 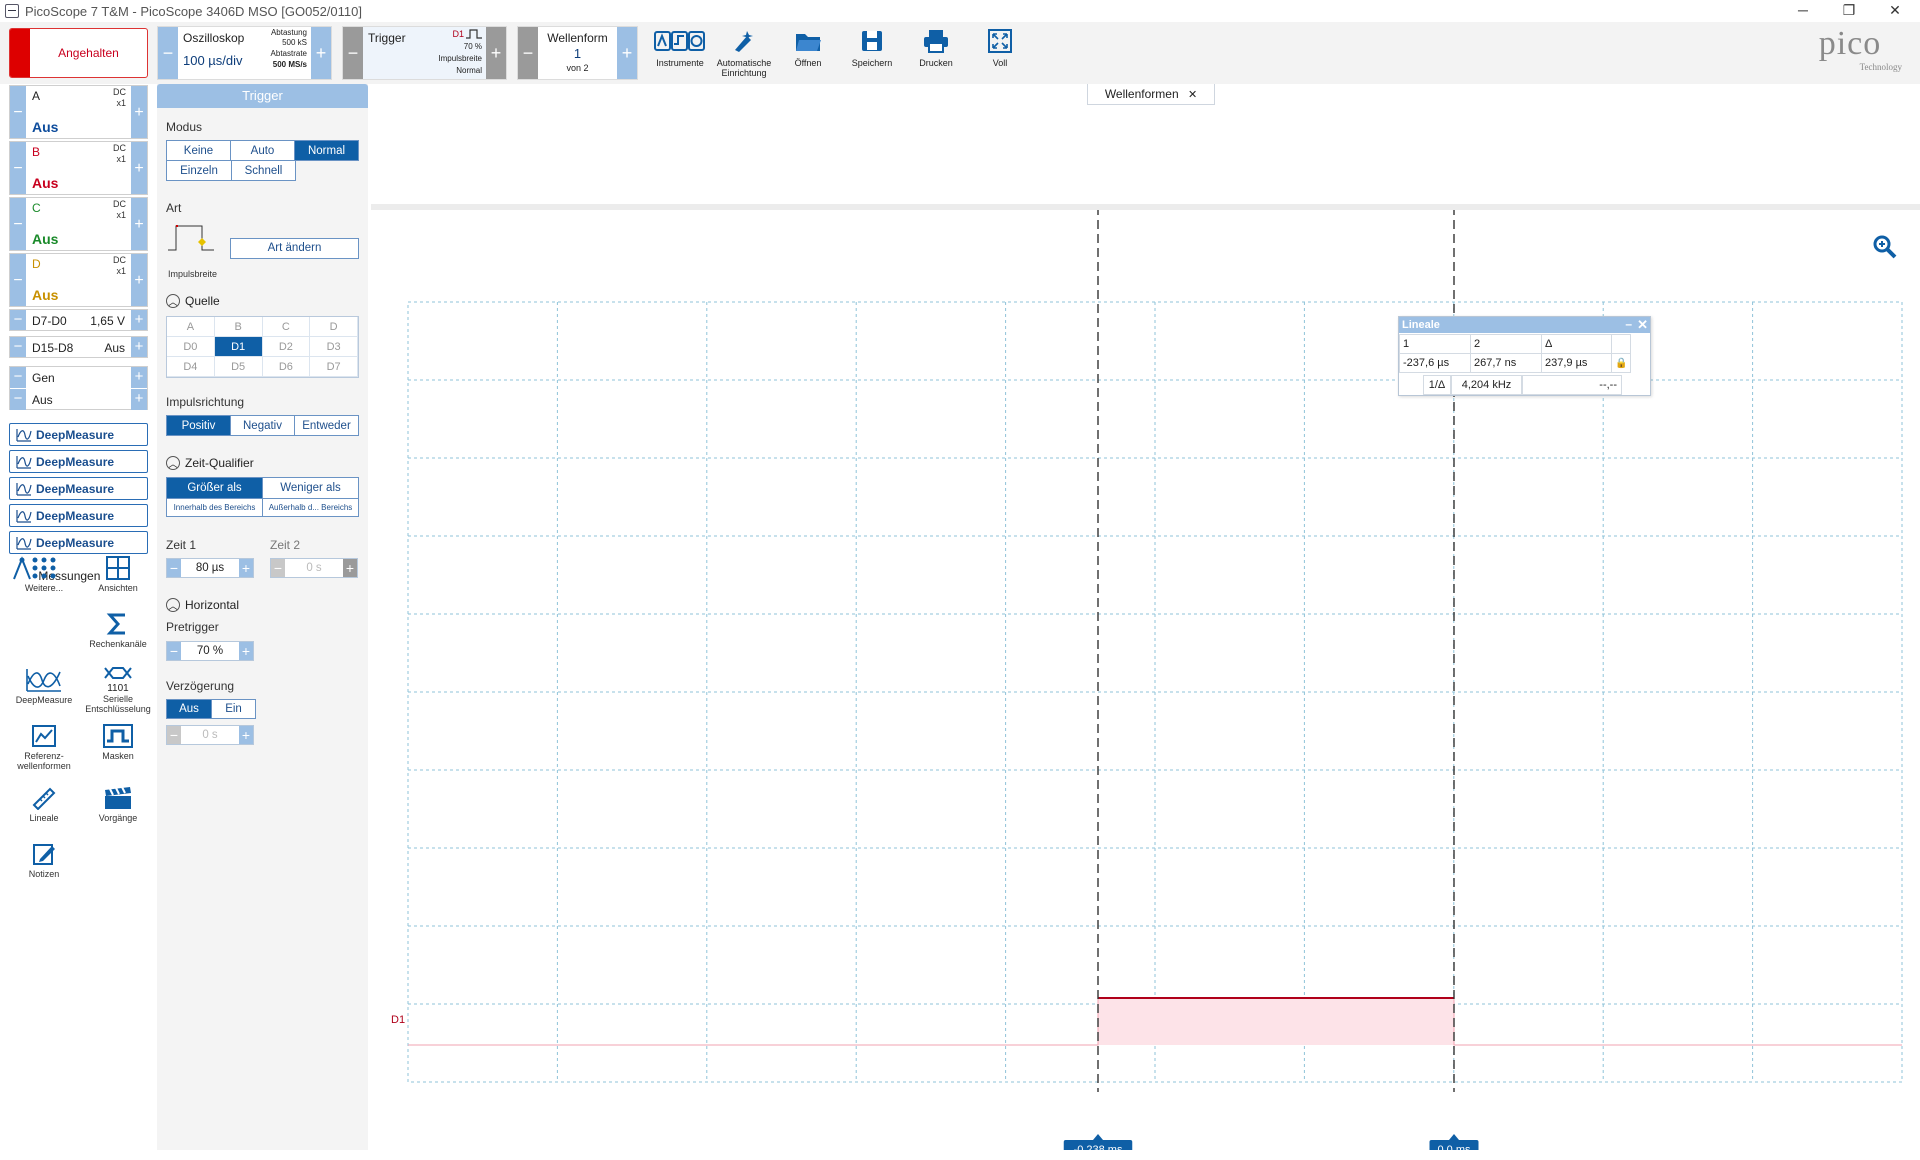 What do you see at coordinates (44, 747) in the screenshot?
I see `reference-waveforms-button: Referenz-wellenformen` at bounding box center [44, 747].